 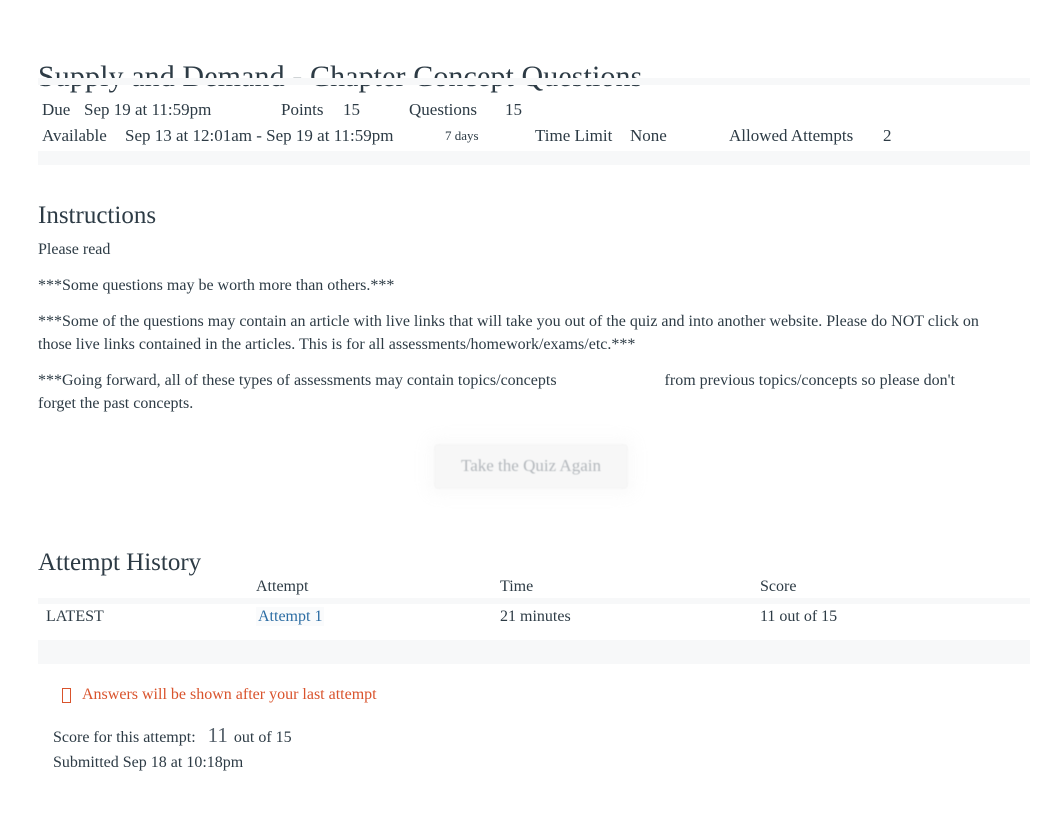 I want to click on attempt-1-link: Attempt 1, so click(x=290, y=616).